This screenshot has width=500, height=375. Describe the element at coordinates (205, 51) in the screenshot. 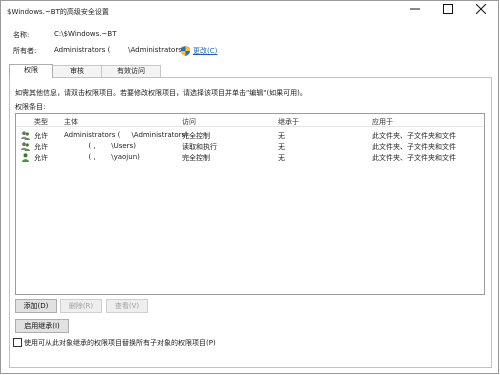

I see `change-link-text: 更改(C)` at that location.